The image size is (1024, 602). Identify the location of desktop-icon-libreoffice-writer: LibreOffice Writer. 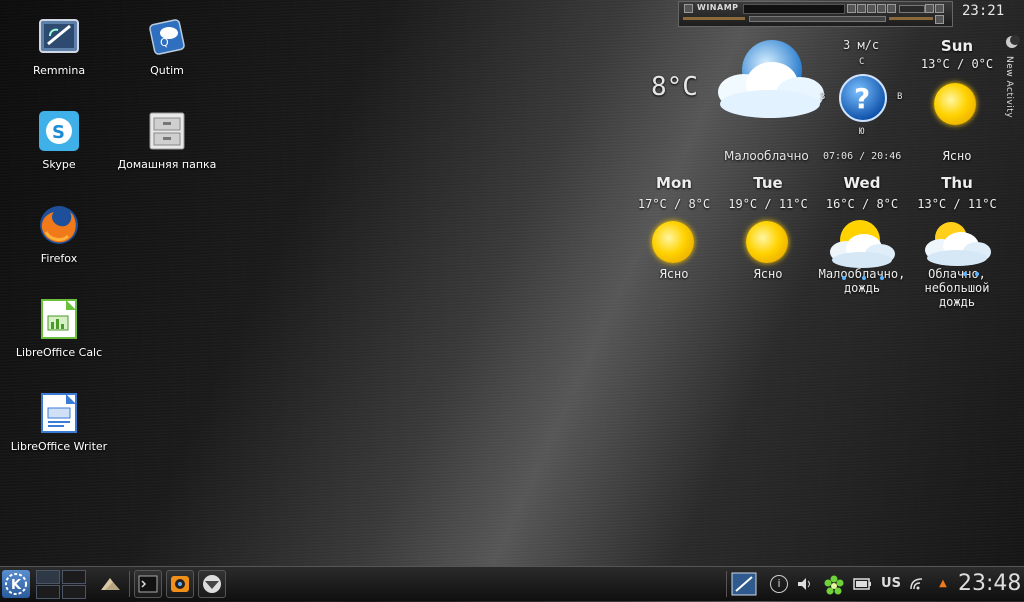
(59, 422).